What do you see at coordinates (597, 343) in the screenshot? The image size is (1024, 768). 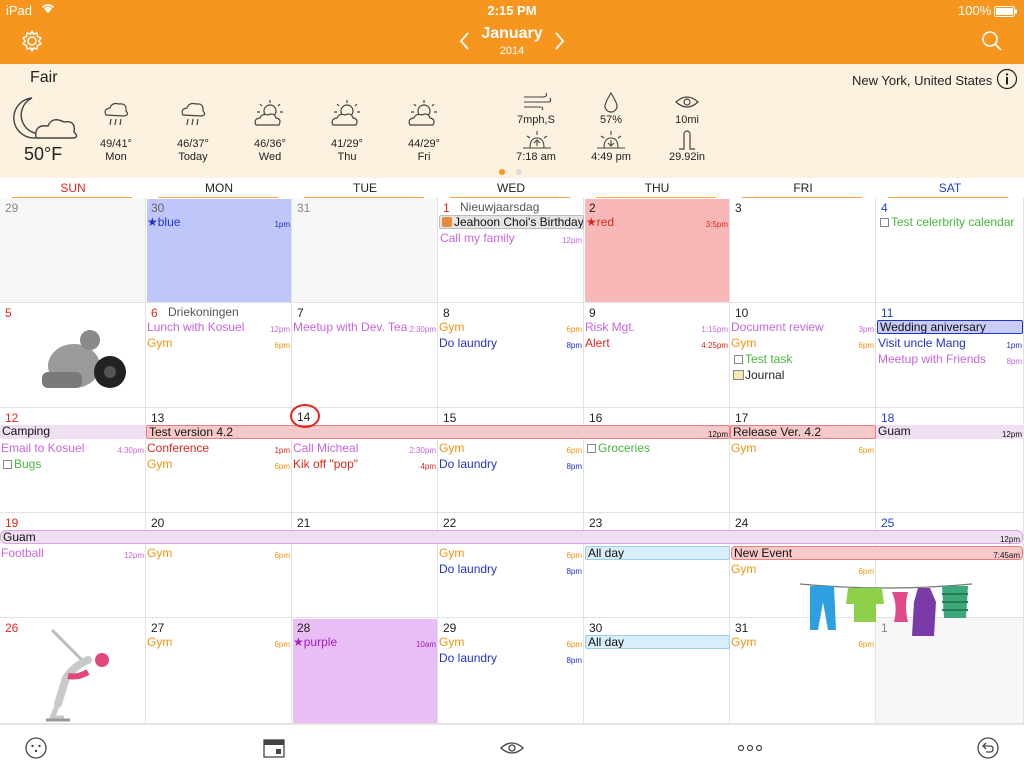 I see `event-title: Alert` at bounding box center [597, 343].